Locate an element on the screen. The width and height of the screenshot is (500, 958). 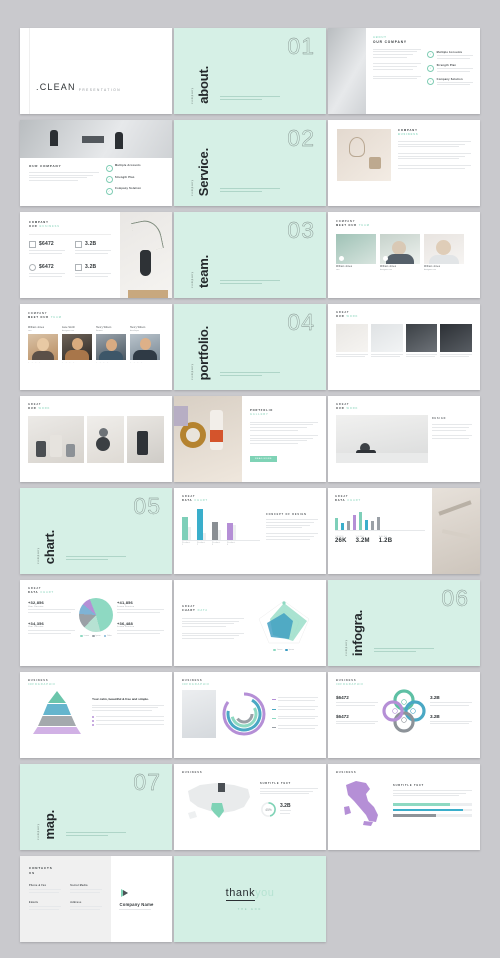
you-word: you is located at coordinates (265, 893).